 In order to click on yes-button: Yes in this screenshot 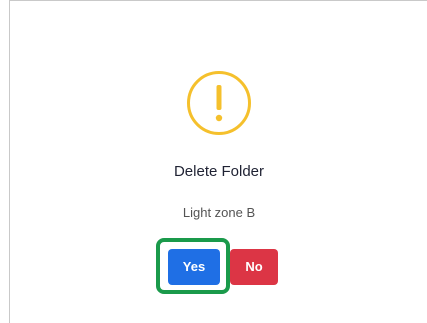, I will do `click(194, 267)`.